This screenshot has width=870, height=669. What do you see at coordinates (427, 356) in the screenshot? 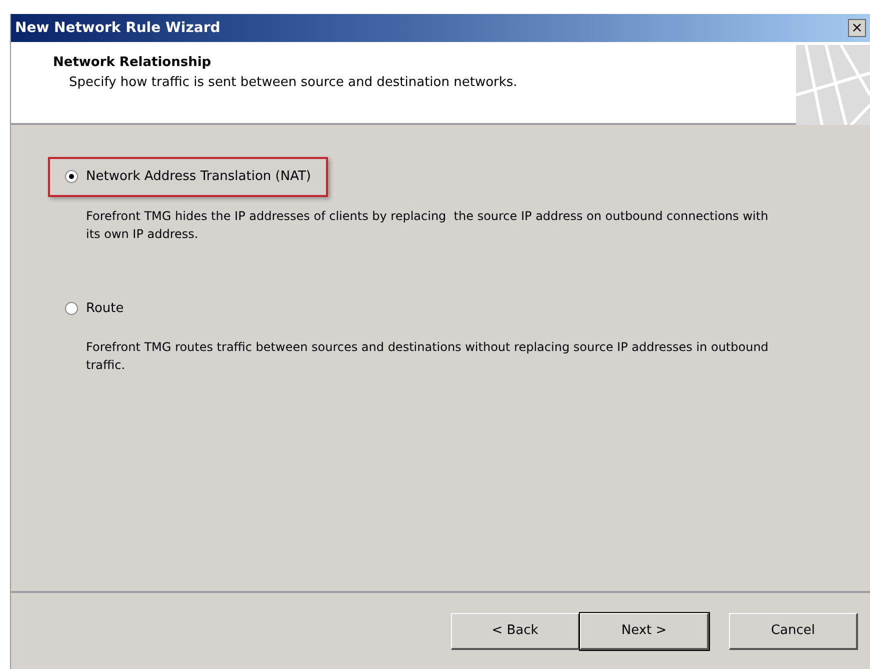
I see `option-description: Forefront TMG routes traffic between sources and destinations without replacing source IP addresses in outbound traffic.` at bounding box center [427, 356].